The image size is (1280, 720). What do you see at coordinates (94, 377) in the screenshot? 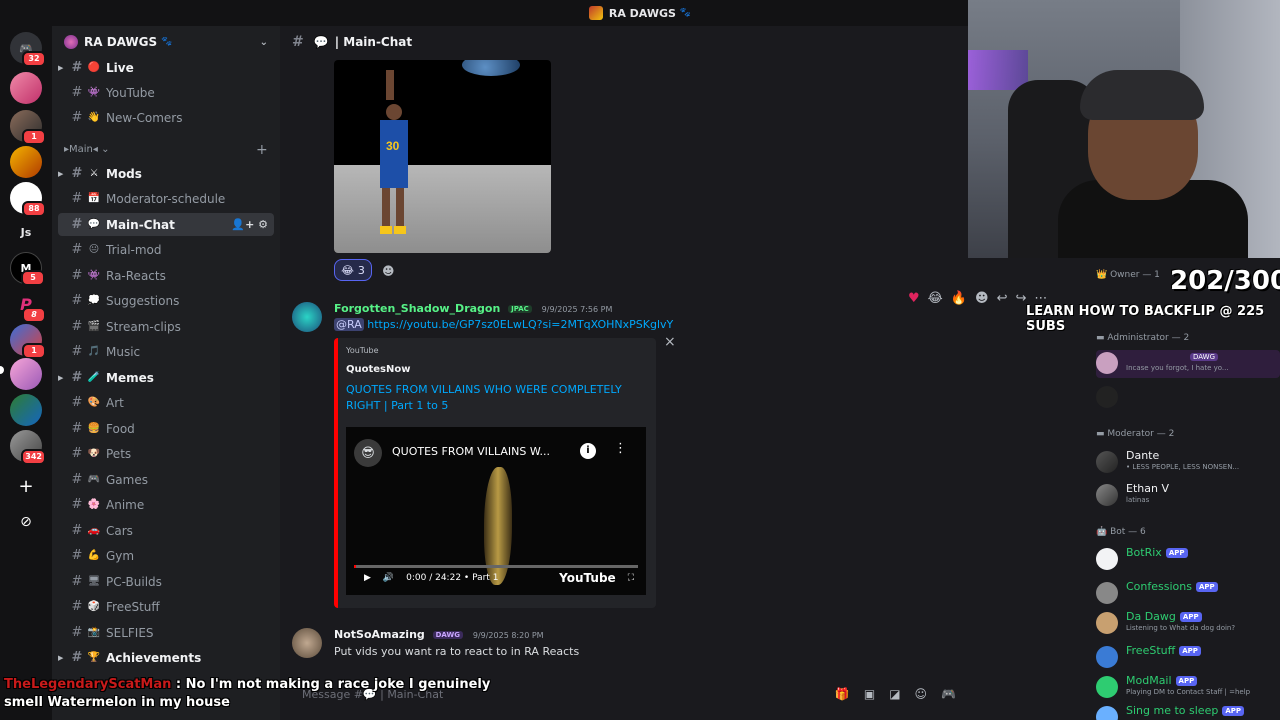
I see `channel-emoji-icon: 🧪` at bounding box center [94, 377].